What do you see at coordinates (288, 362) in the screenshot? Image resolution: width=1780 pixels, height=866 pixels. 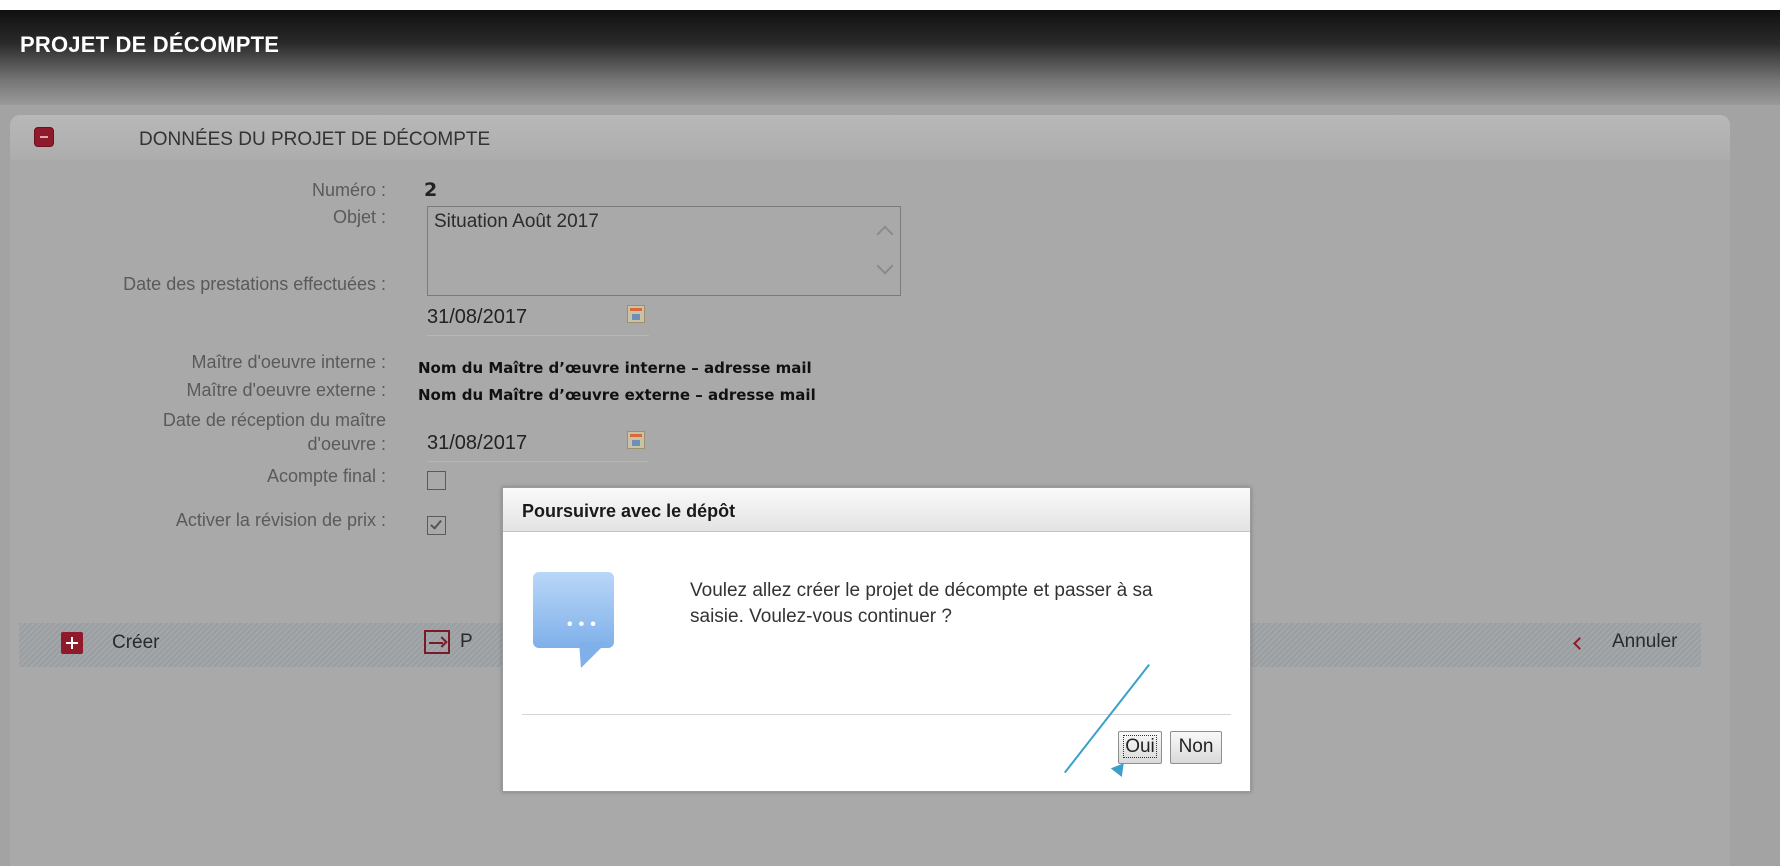 I see `moe-interne-label: Maître d'oeuvre interne :` at bounding box center [288, 362].